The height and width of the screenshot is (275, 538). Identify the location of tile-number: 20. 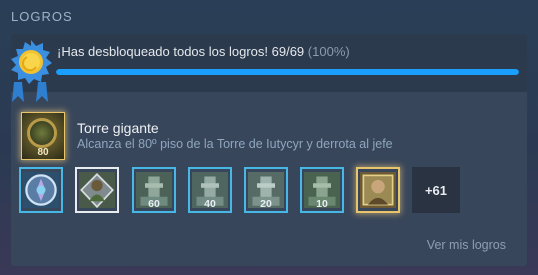
(266, 204).